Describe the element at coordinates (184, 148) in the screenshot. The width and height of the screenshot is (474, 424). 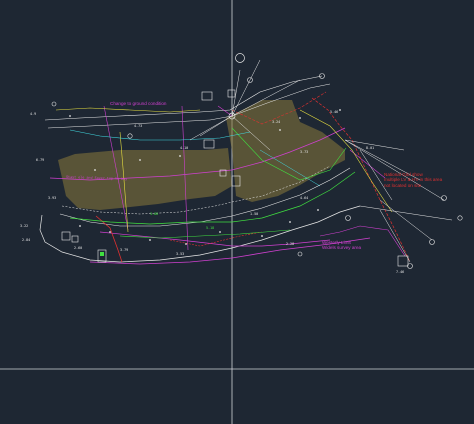
I see `level-label: 4.10` at that location.